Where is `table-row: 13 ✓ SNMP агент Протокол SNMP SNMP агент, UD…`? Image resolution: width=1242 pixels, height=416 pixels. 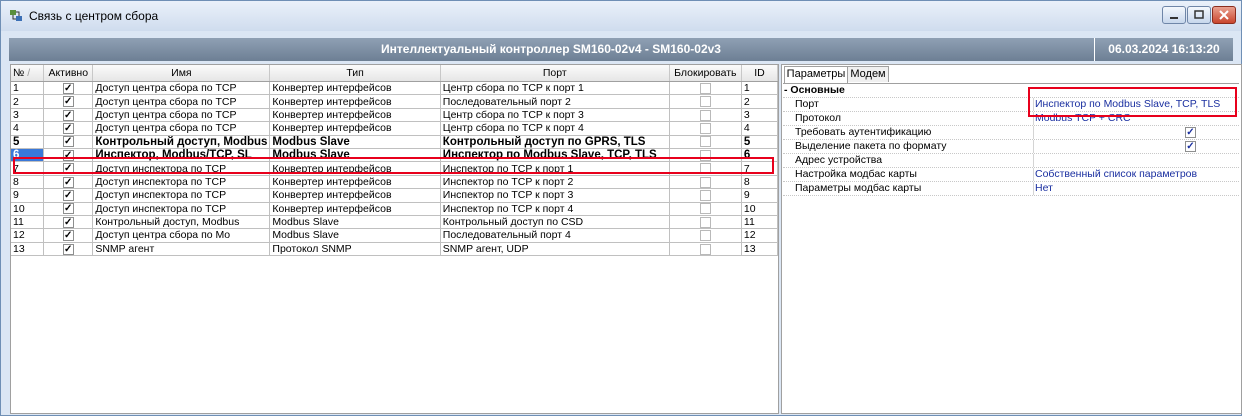
table-row: 13 ✓ SNMP агент Протокол SNMP SNMP агент, UD… is located at coordinates (395, 249).